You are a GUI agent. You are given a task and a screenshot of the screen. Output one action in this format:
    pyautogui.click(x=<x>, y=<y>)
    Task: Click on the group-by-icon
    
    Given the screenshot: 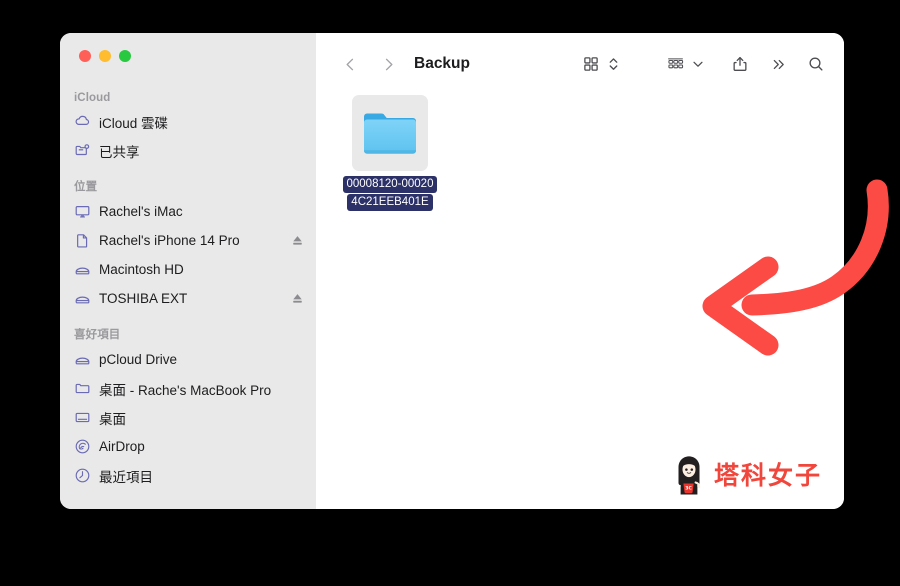 What is the action you would take?
    pyautogui.click(x=675, y=64)
    